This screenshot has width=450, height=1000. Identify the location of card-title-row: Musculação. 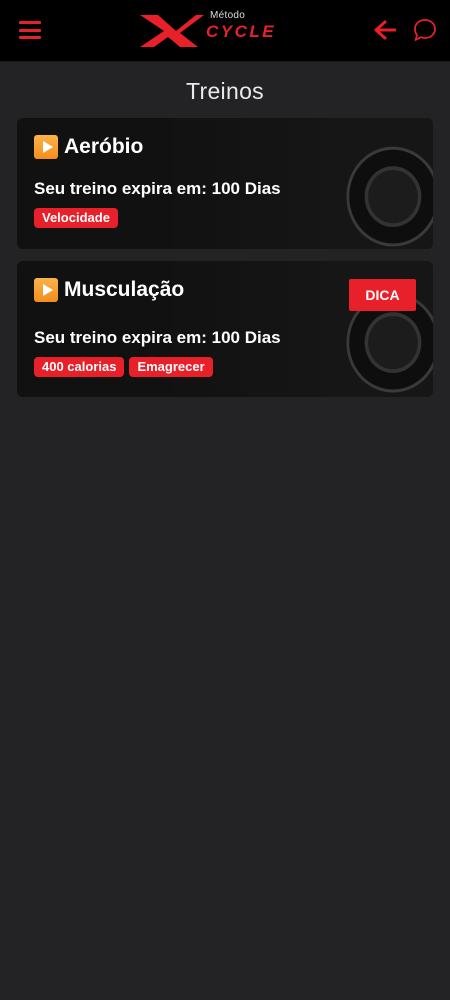
(225, 290).